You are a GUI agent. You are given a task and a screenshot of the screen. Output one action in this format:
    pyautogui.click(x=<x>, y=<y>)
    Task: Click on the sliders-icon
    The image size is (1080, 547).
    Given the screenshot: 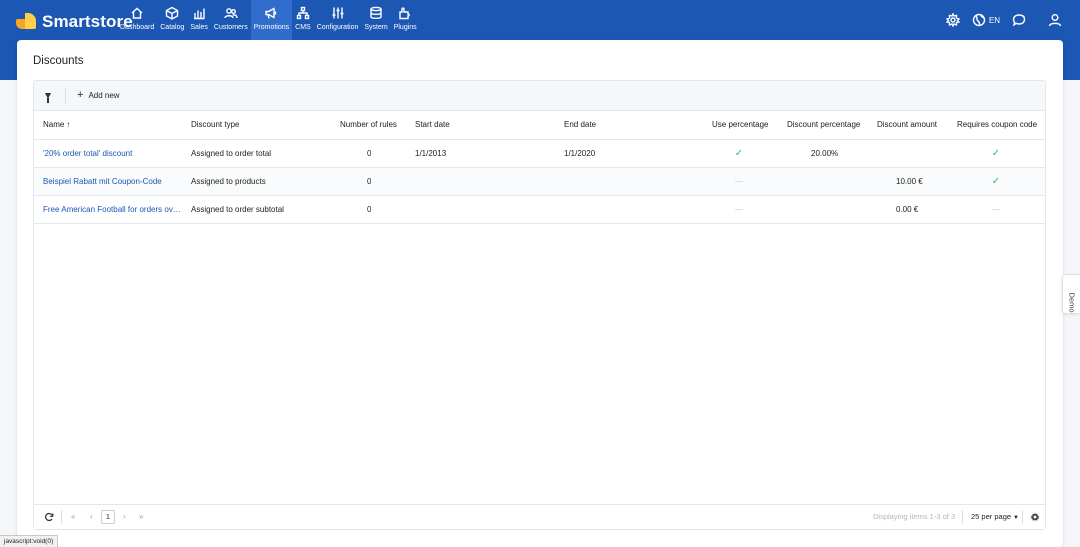 What is the action you would take?
    pyautogui.click(x=338, y=13)
    